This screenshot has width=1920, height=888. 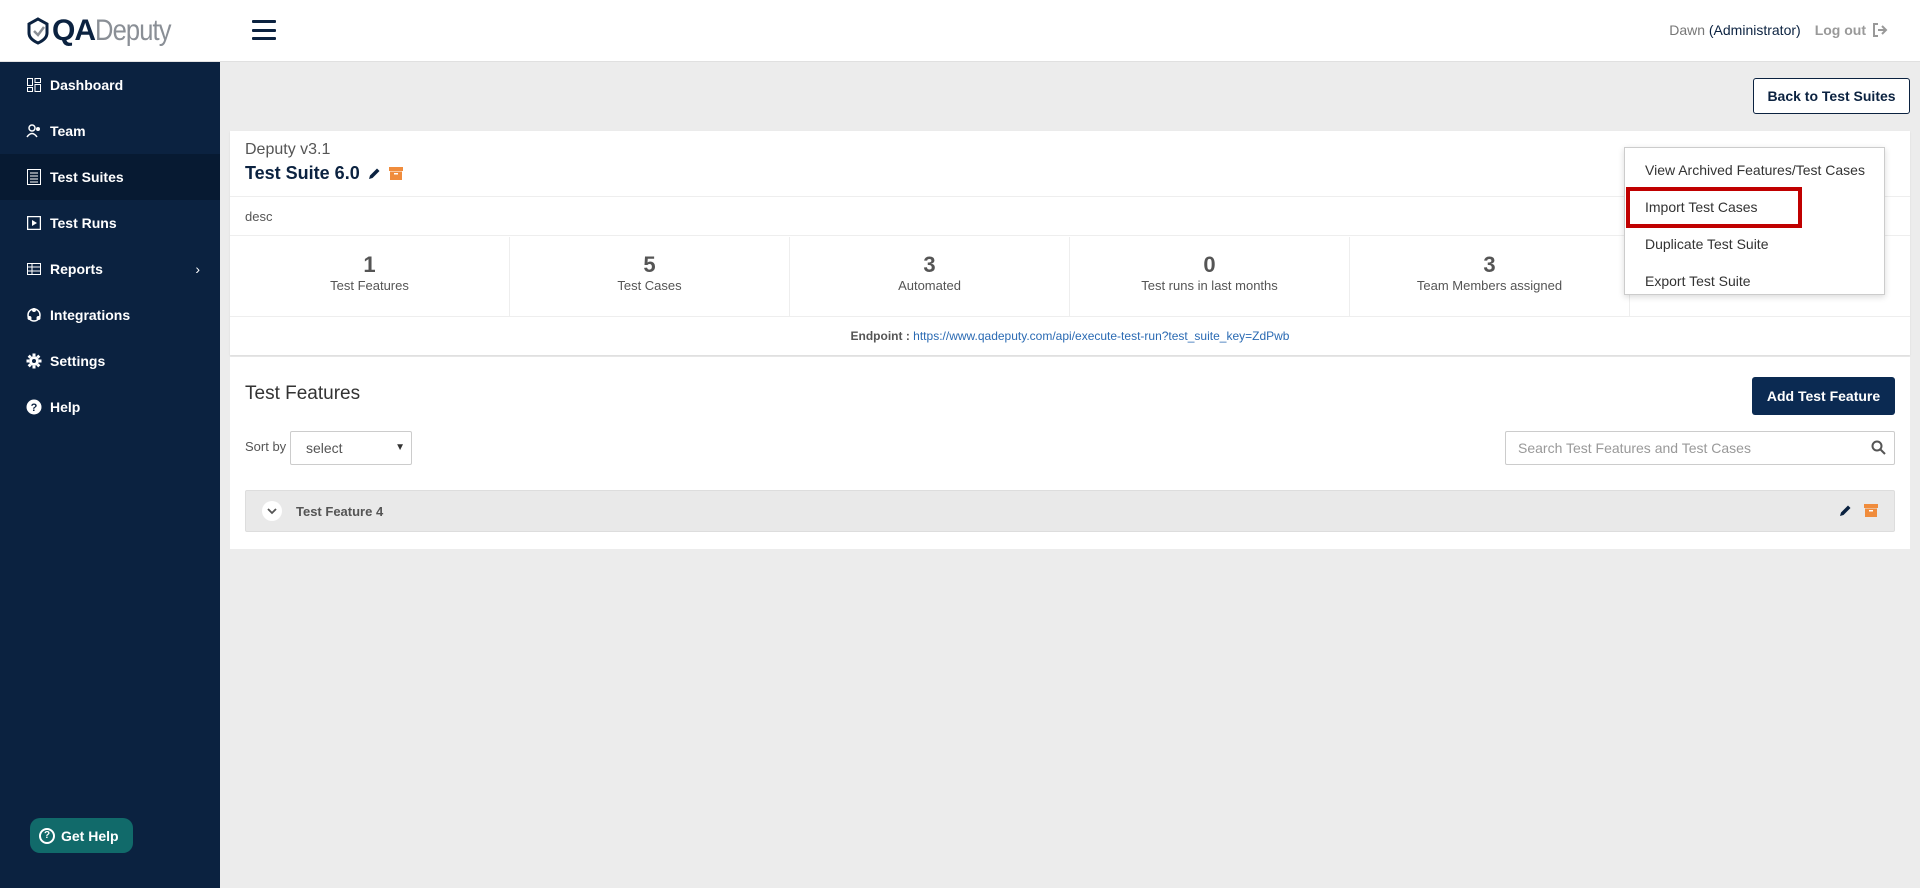 I want to click on menu-item-export-test-suite: Export Test Suite, so click(x=1754, y=281).